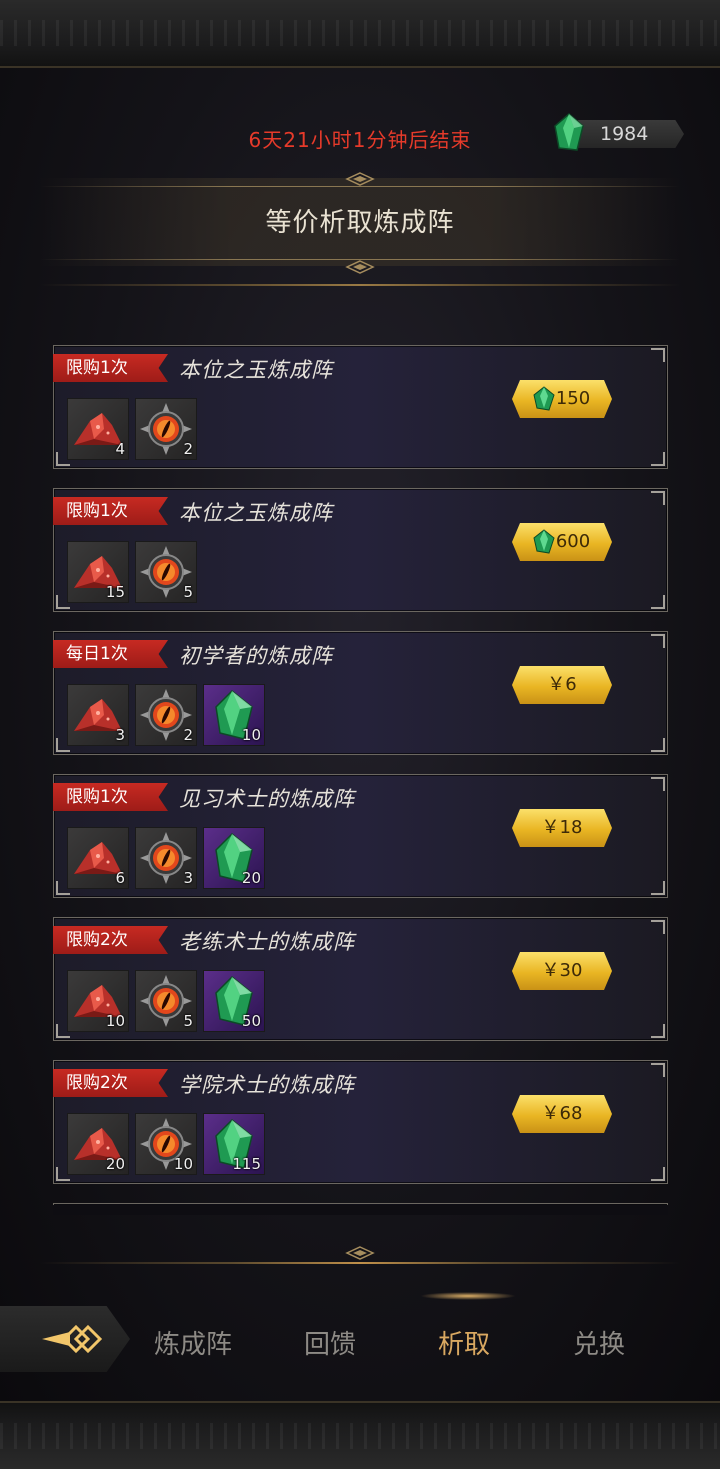 This screenshot has height=1469, width=720. I want to click on offer-card: 限购2次 老练术士的炼成阵 10 5 50 ￥30, so click(360, 979).